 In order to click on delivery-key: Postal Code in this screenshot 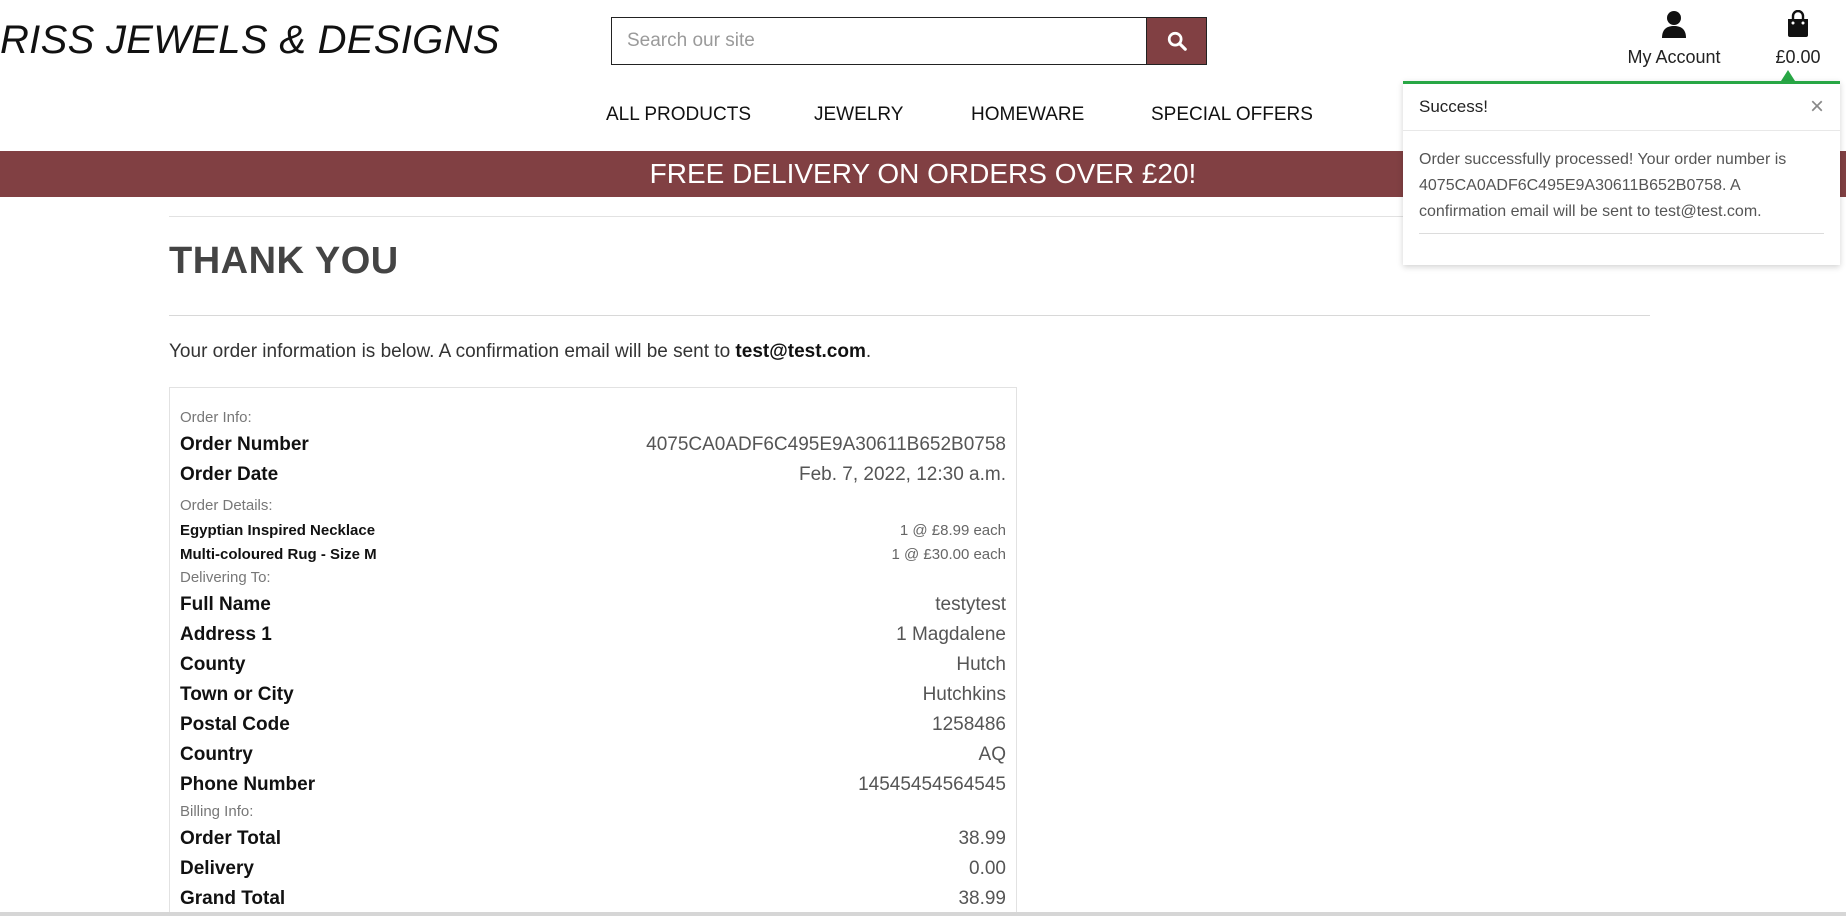, I will do `click(235, 724)`.